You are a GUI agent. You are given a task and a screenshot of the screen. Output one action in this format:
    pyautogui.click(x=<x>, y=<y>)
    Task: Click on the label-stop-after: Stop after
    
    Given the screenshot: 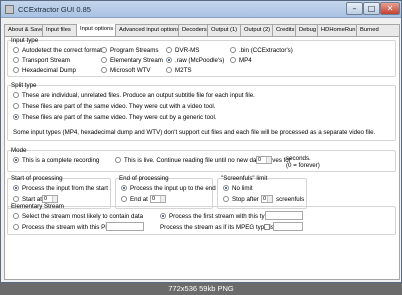 What is the action you would take?
    pyautogui.click(x=245, y=199)
    